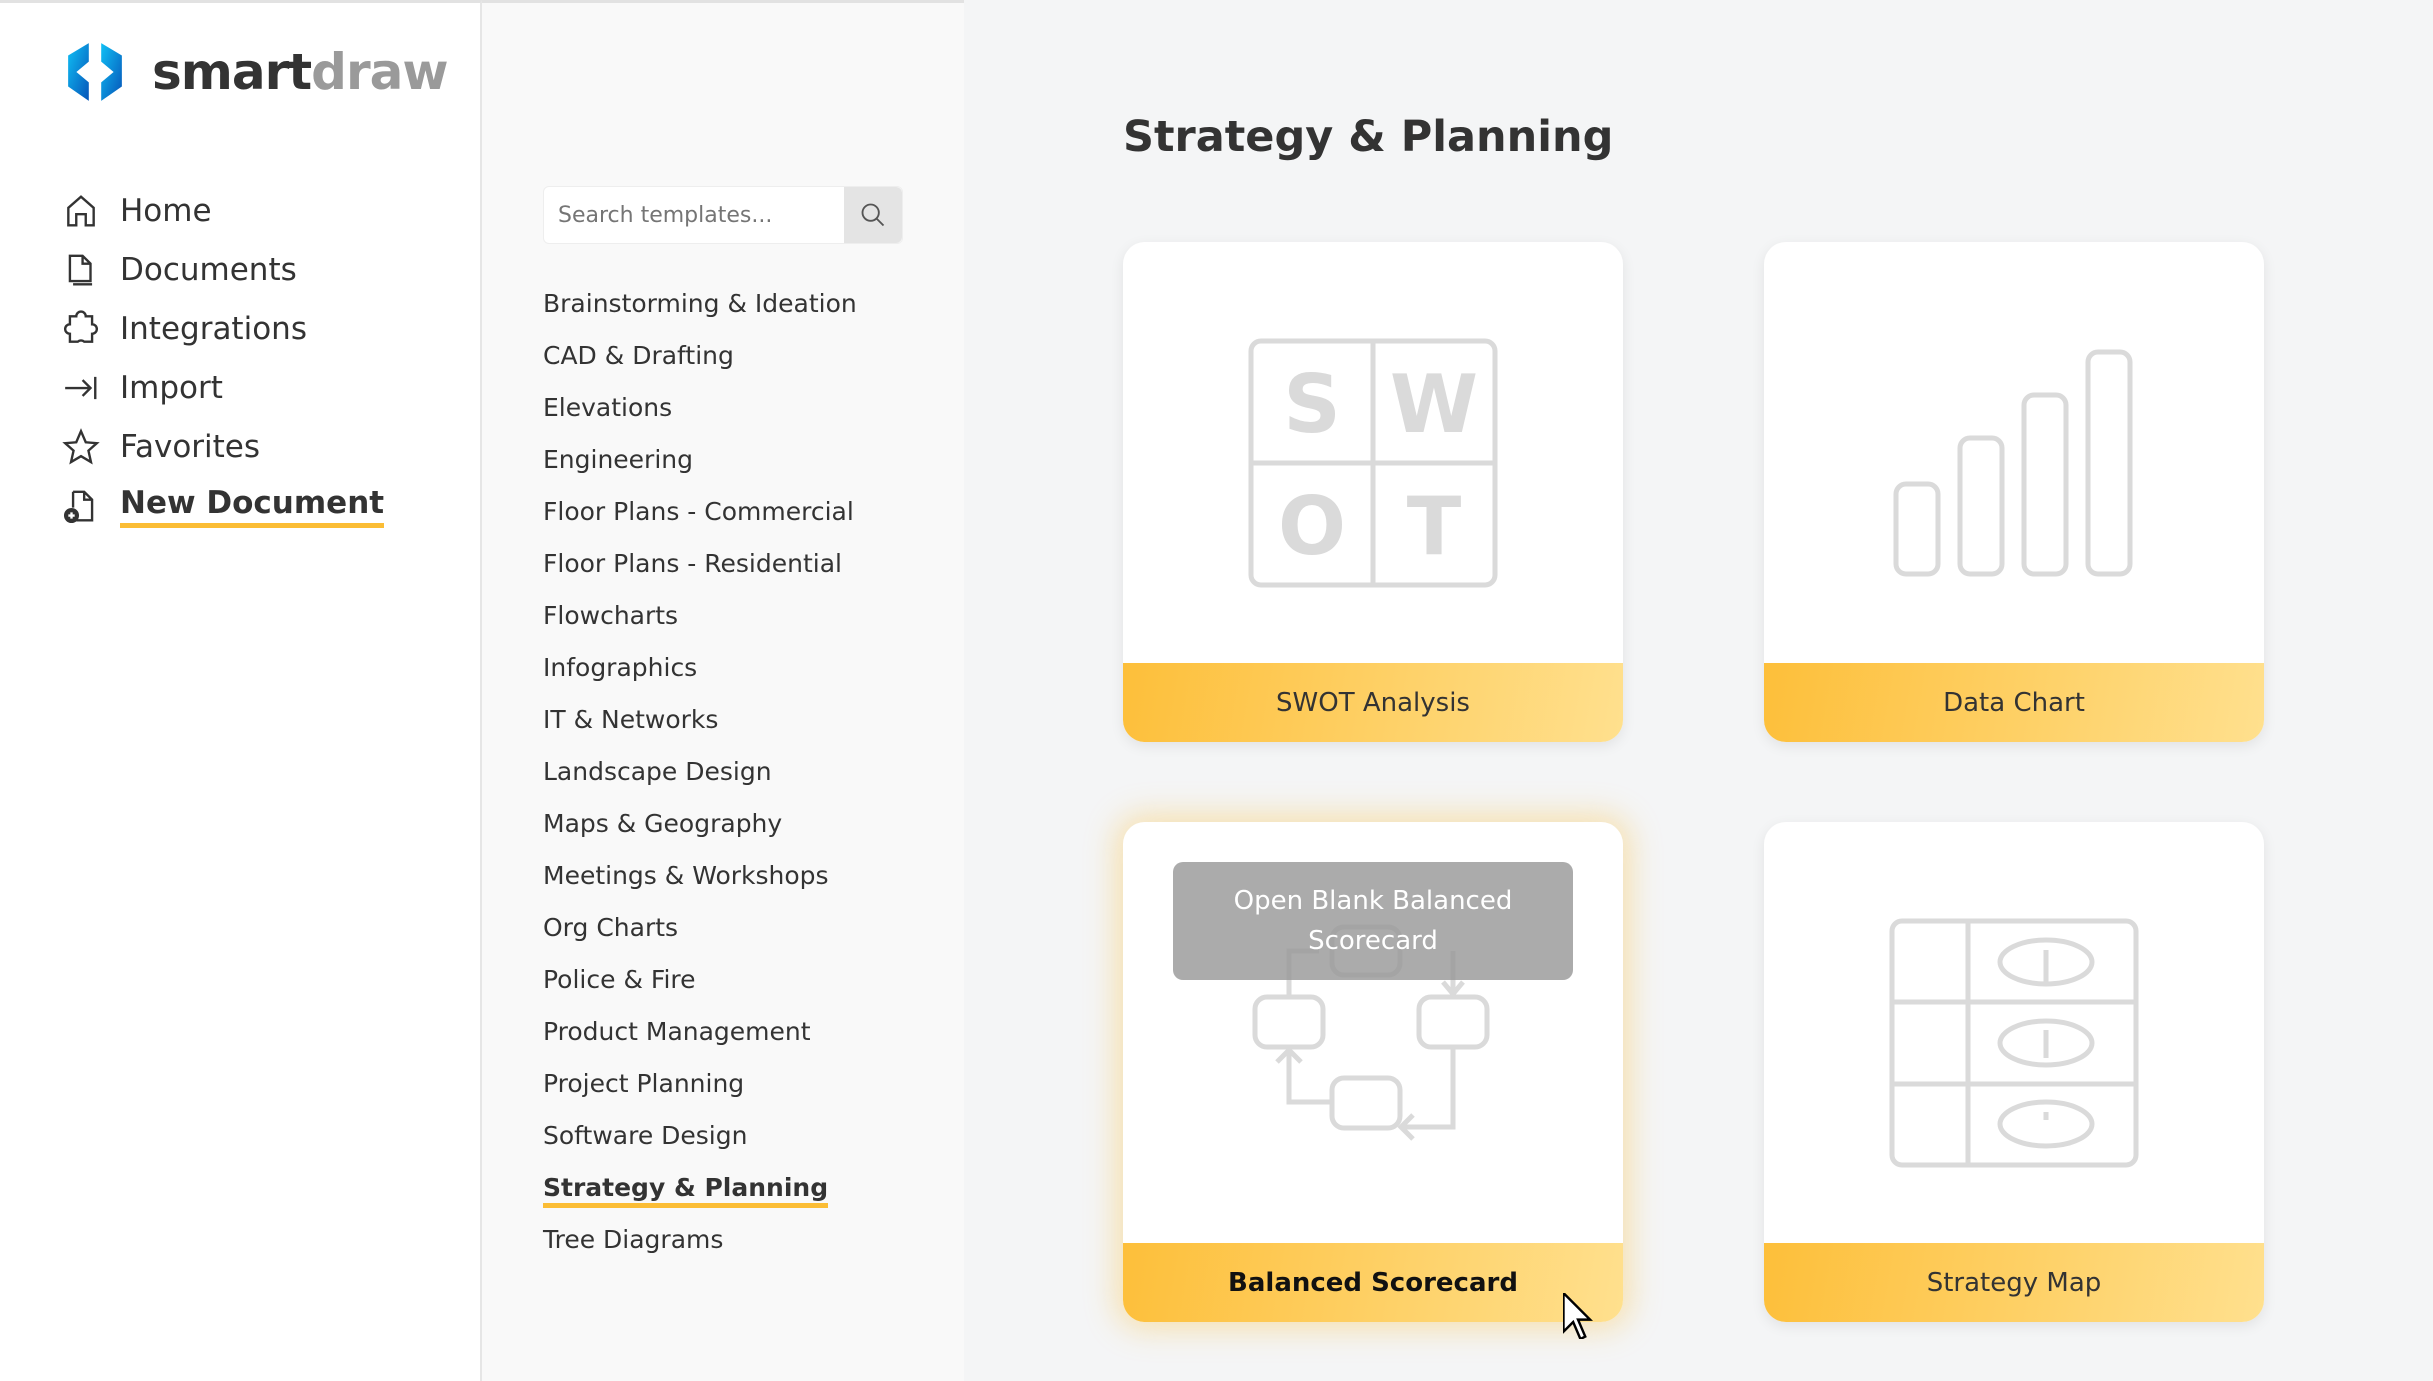 The height and width of the screenshot is (1381, 2433). Describe the element at coordinates (692, 563) in the screenshot. I see `category-item: Floor Plans - Residential` at that location.